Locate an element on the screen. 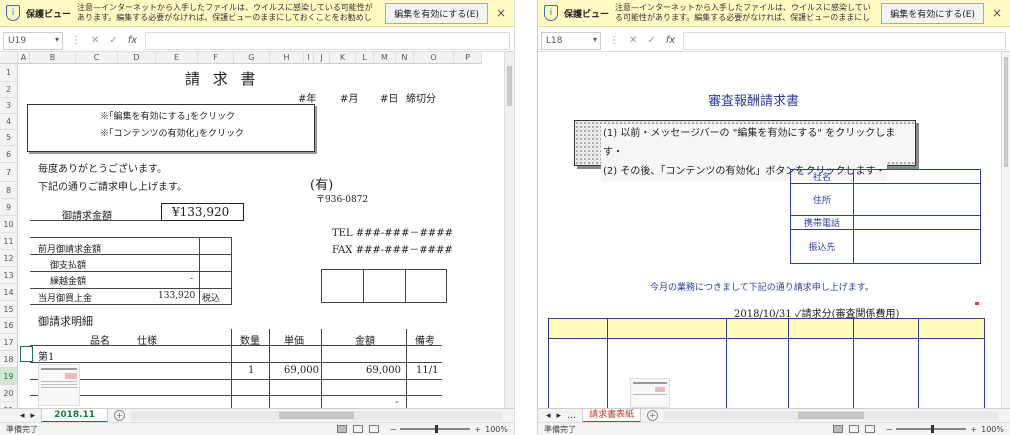 The image size is (1010, 435). column-header: I is located at coordinates (309, 58).